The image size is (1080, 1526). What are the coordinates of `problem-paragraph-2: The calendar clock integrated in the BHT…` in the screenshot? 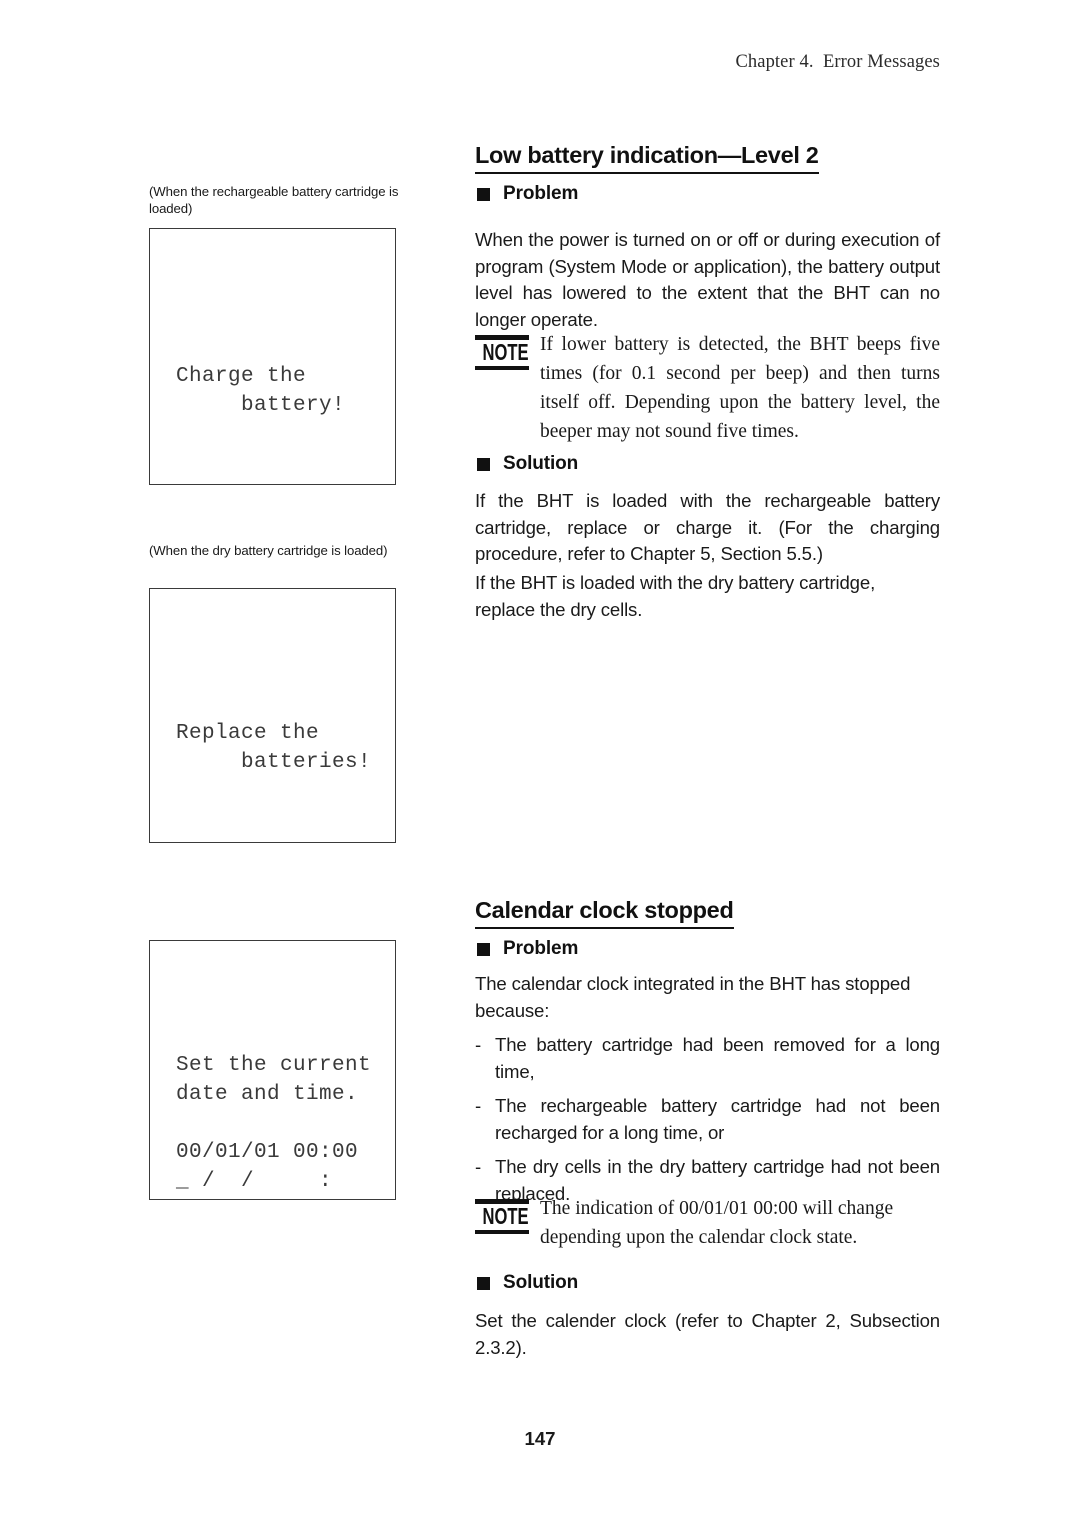 It's located at (693, 997).